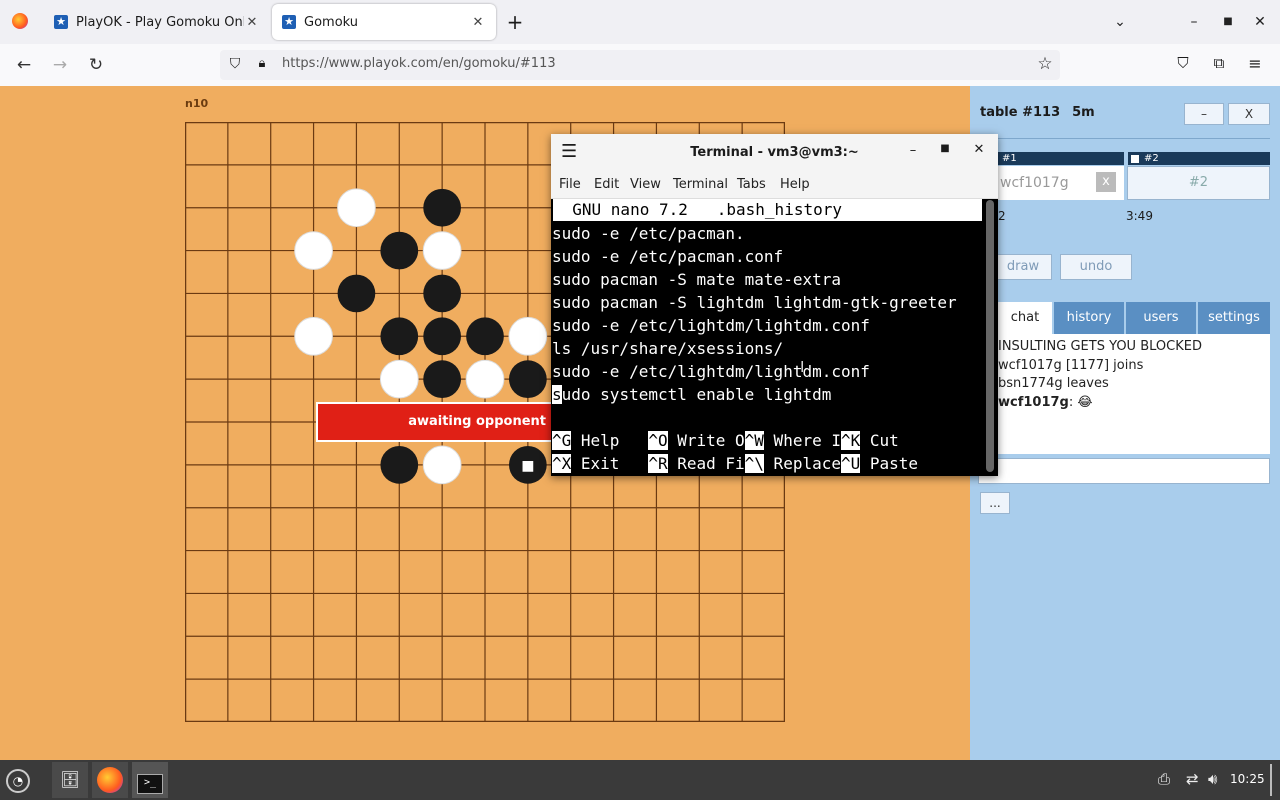 The image size is (1280, 806). Describe the element at coordinates (1247, 779) in the screenshot. I see `clock: 10:25` at that location.